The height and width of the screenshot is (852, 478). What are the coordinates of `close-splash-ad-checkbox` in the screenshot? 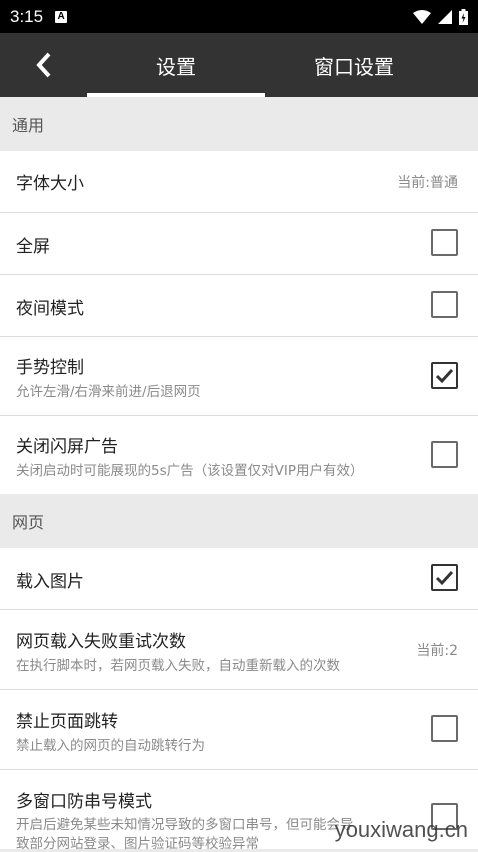 It's located at (444, 454).